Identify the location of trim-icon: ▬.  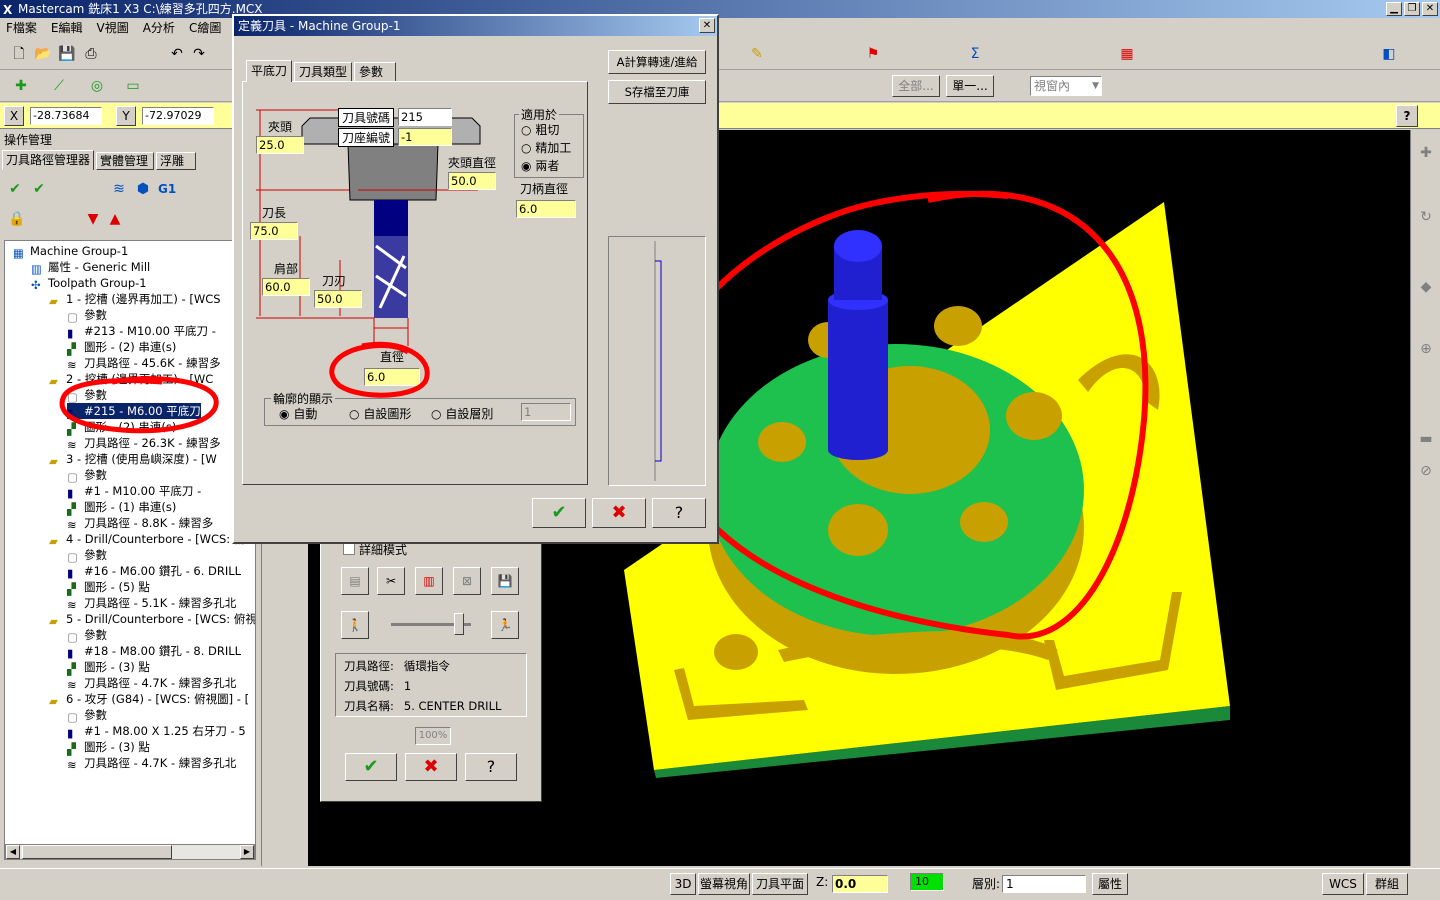
(1426, 439).